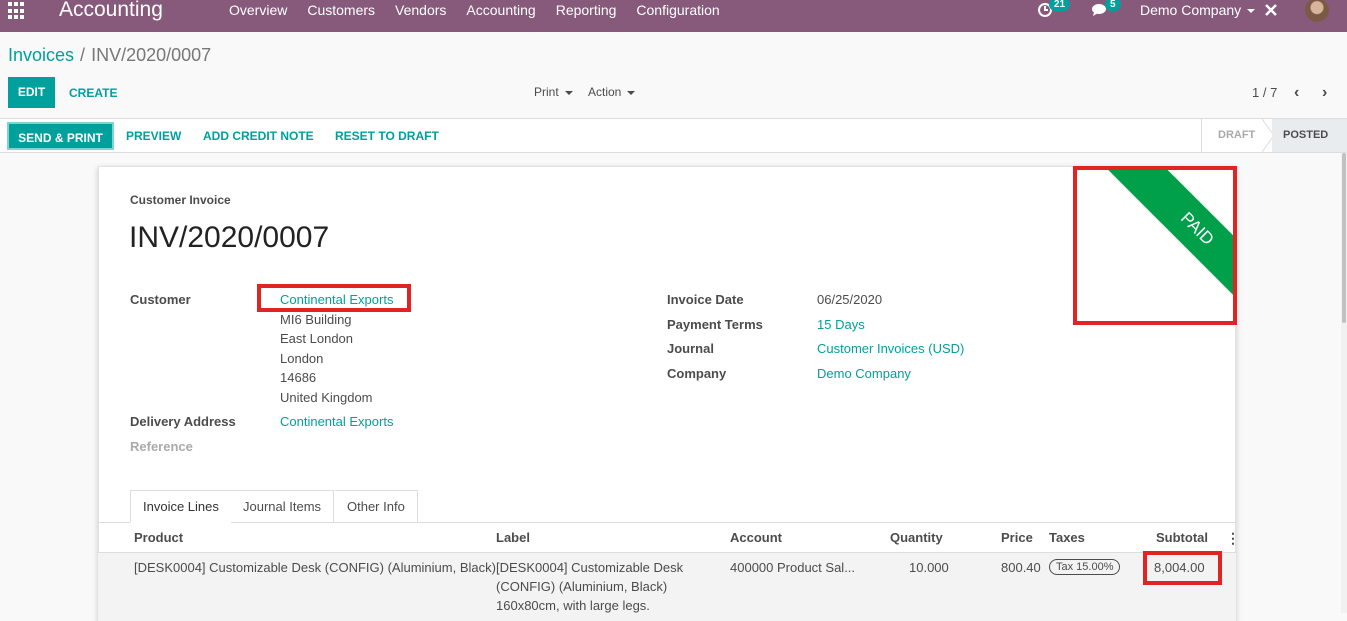 The height and width of the screenshot is (621, 1347). What do you see at coordinates (1237, 135) in the screenshot?
I see `stage-draft-label: DRAFT` at bounding box center [1237, 135].